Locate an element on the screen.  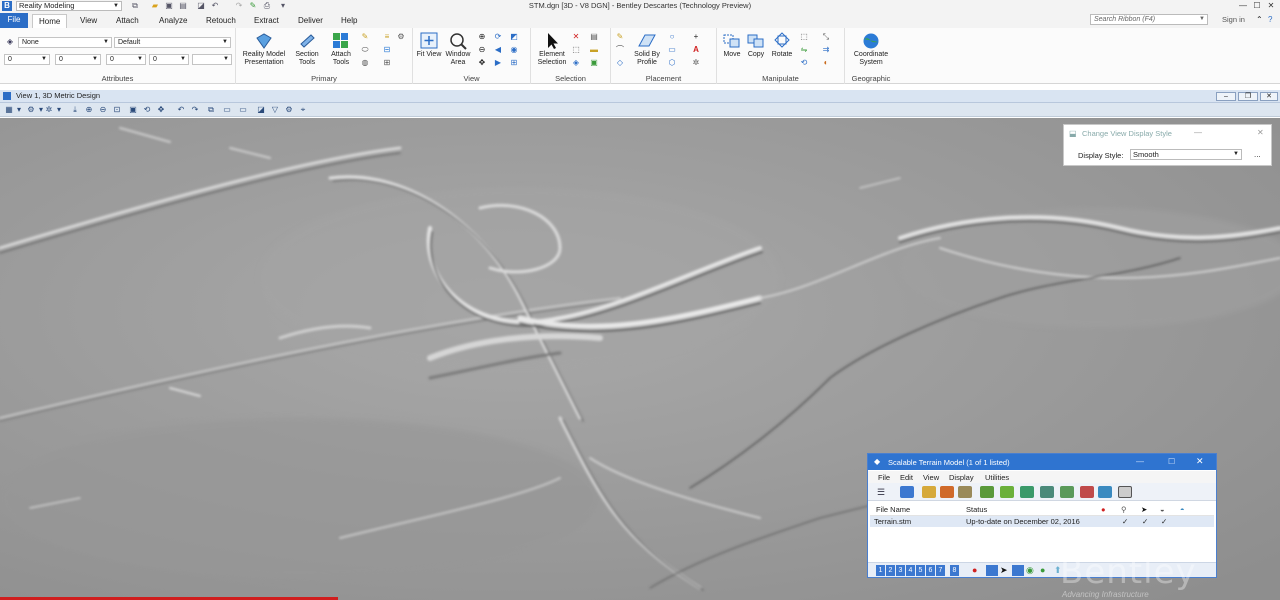
save-icon: ▣ is located at coordinates (169, 6).